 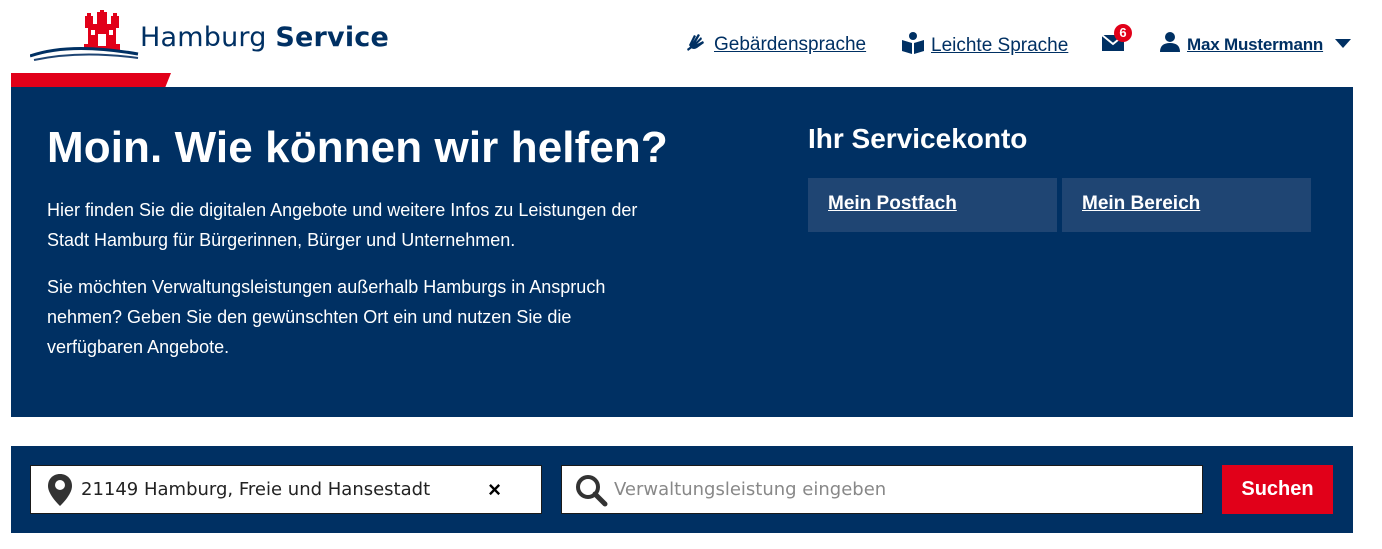 I want to click on map-pin-icon, so click(x=52, y=490).